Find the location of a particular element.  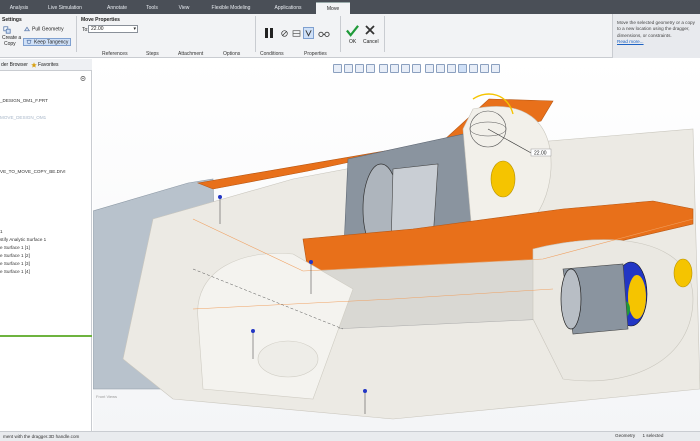

verify-mode-button is located at coordinates (308, 33).